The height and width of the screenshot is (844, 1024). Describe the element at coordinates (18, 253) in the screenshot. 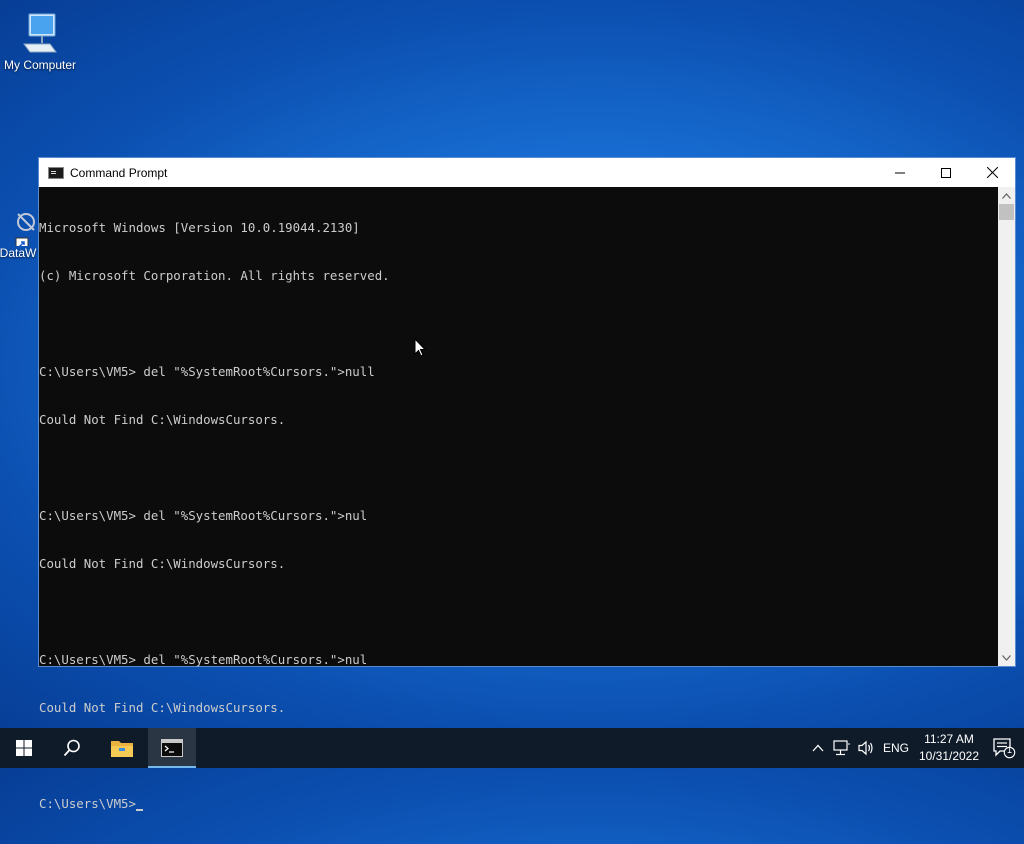

I see `desktop-icon-label: DataW` at that location.